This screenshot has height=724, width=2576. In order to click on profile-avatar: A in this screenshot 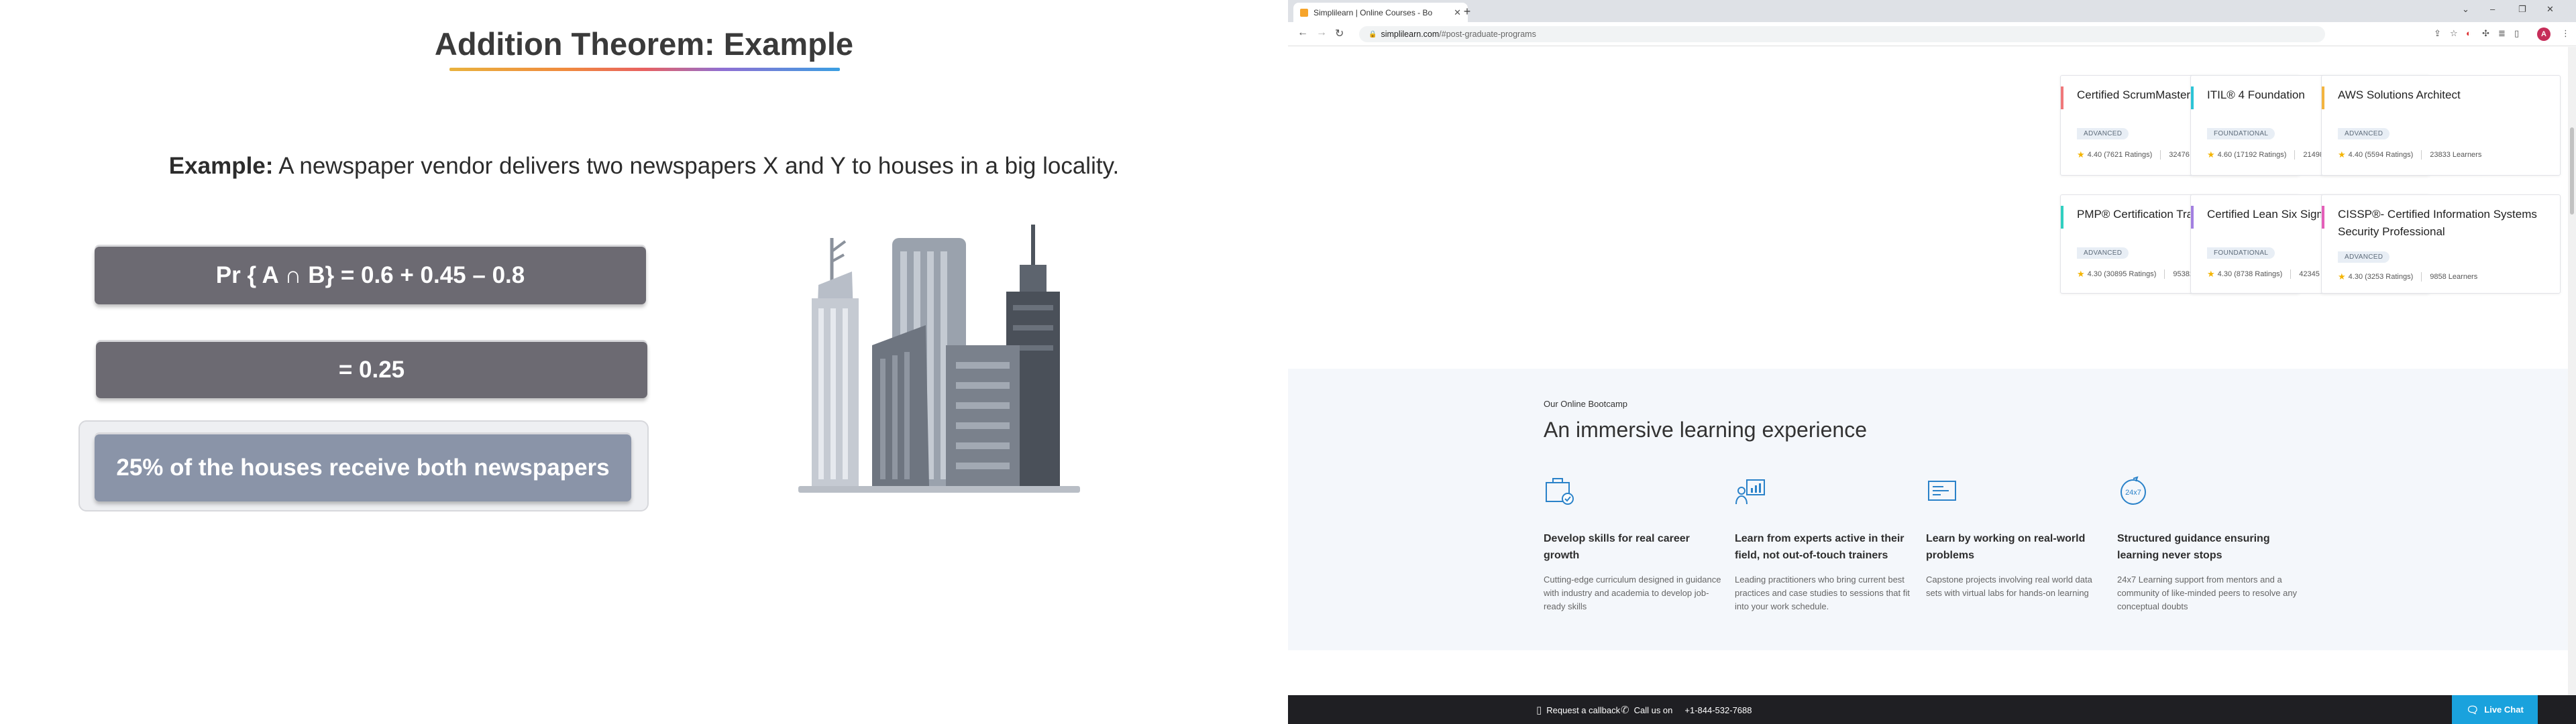, I will do `click(2544, 34)`.